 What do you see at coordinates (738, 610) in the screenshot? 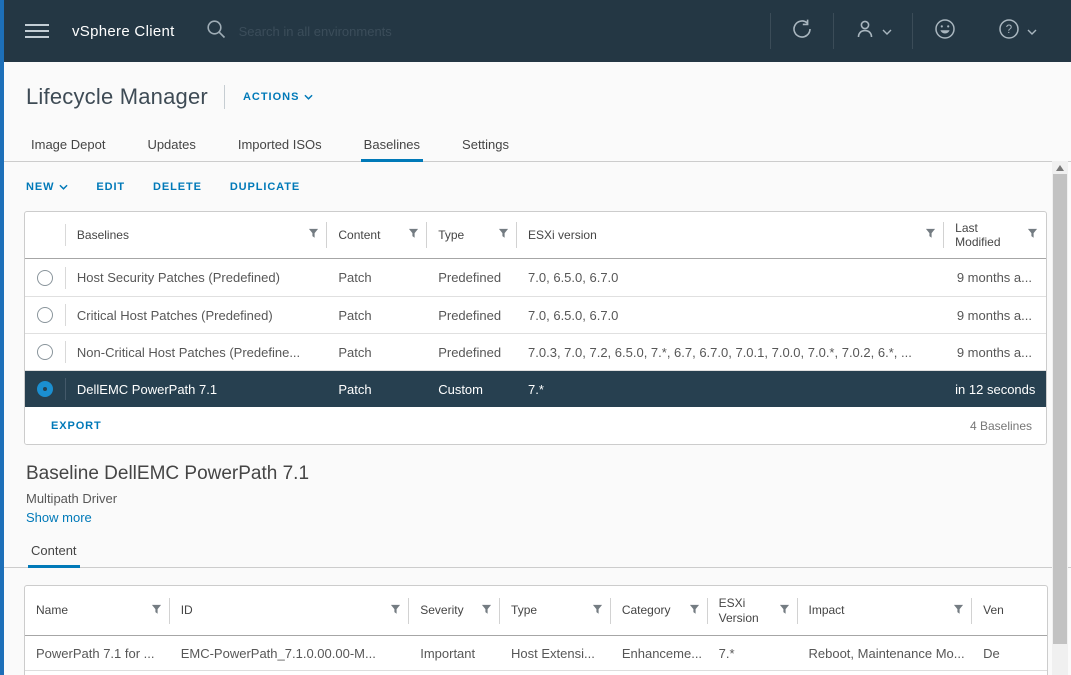
I see `column-label: ESXi Version` at bounding box center [738, 610].